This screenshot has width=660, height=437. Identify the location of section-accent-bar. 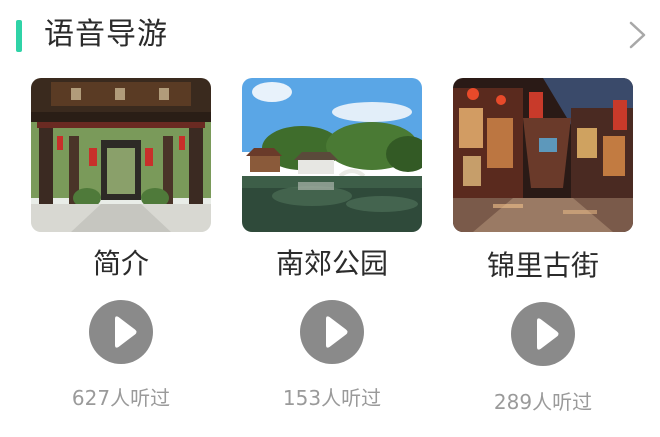
(19, 36).